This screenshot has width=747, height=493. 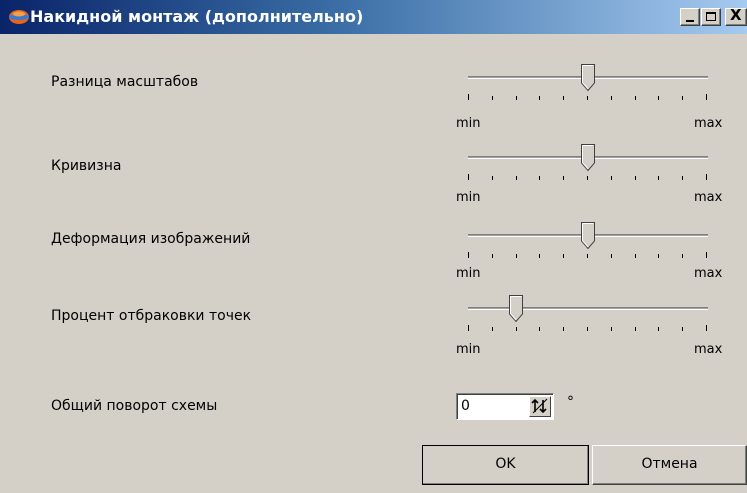 I want to click on close-button: X, so click(x=736, y=17).